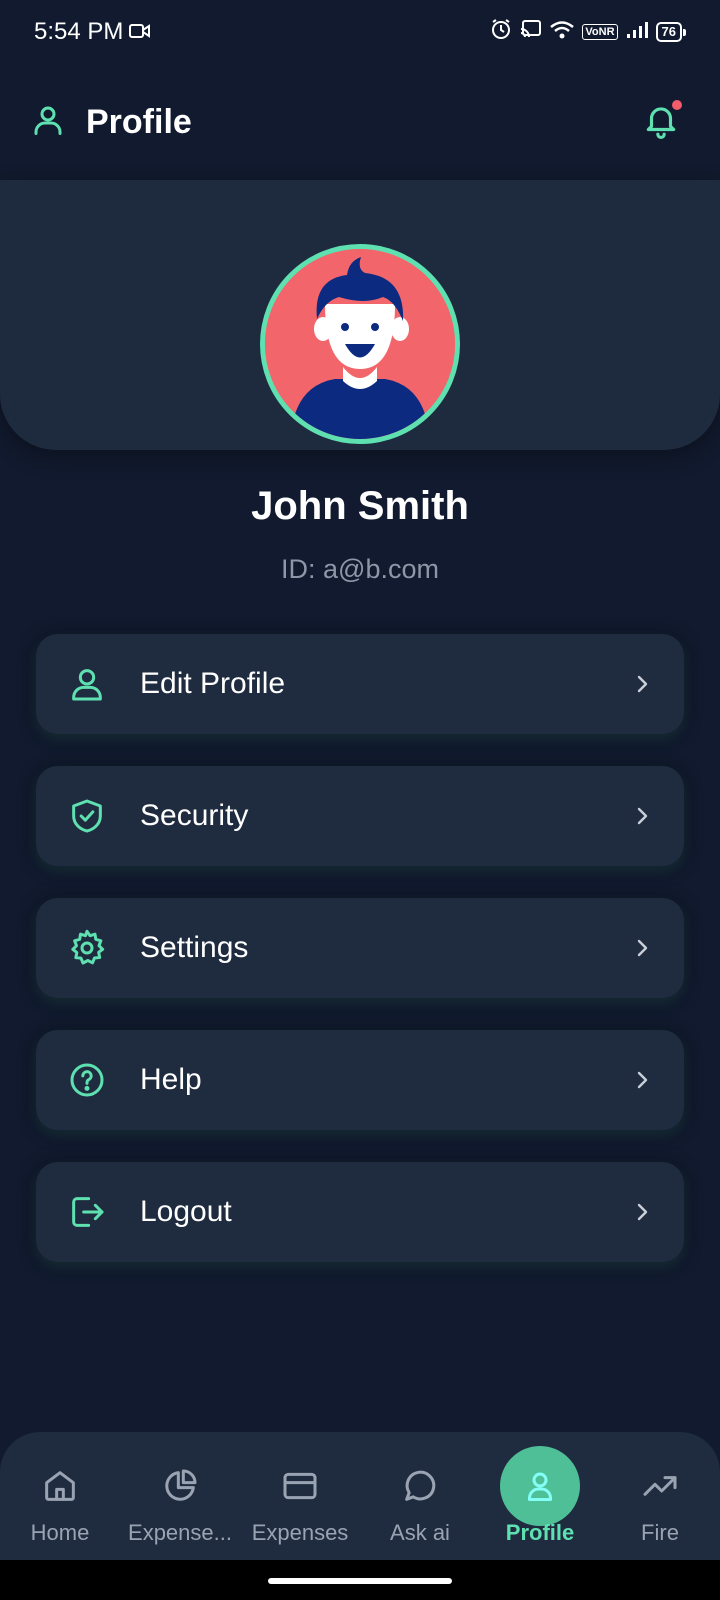 The width and height of the screenshot is (720, 1600). I want to click on nav-item-profile: Profile, so click(540, 1496).